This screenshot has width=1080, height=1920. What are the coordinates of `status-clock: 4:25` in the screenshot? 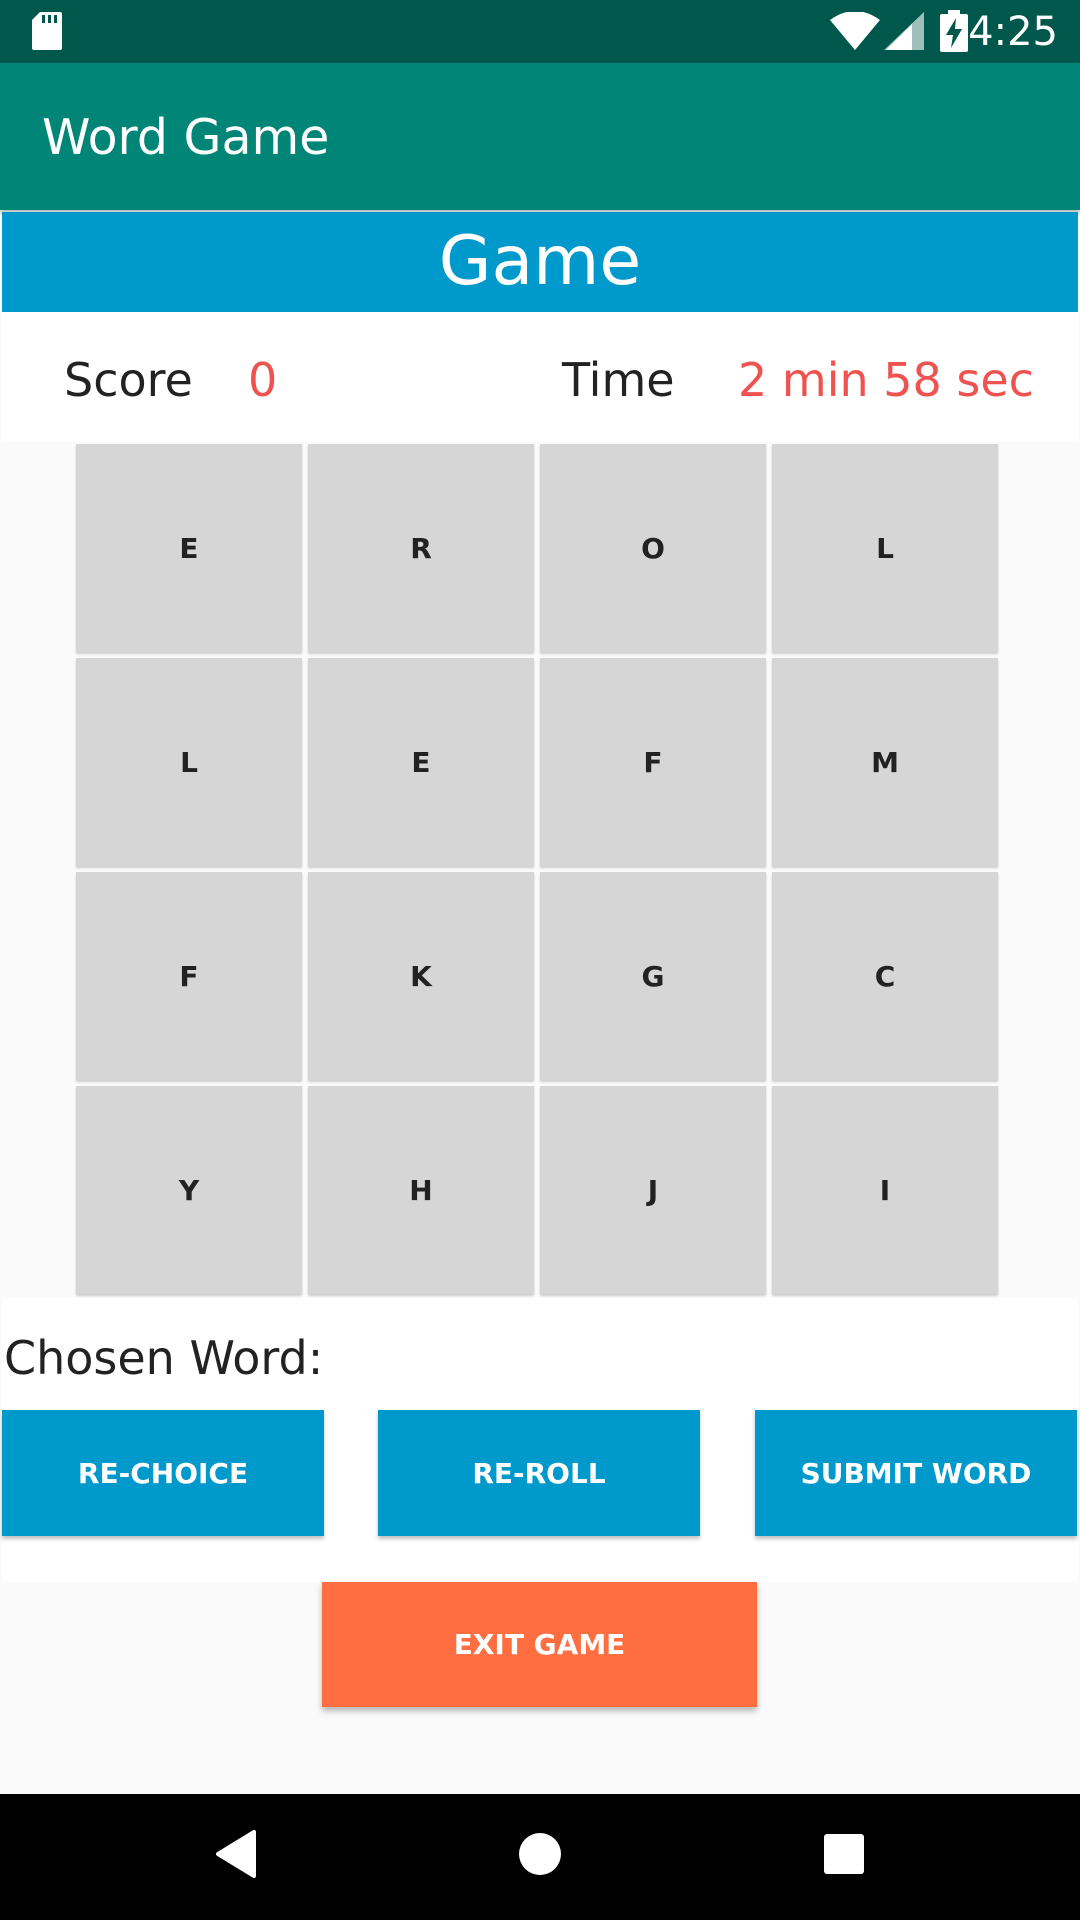 It's located at (1013, 32).